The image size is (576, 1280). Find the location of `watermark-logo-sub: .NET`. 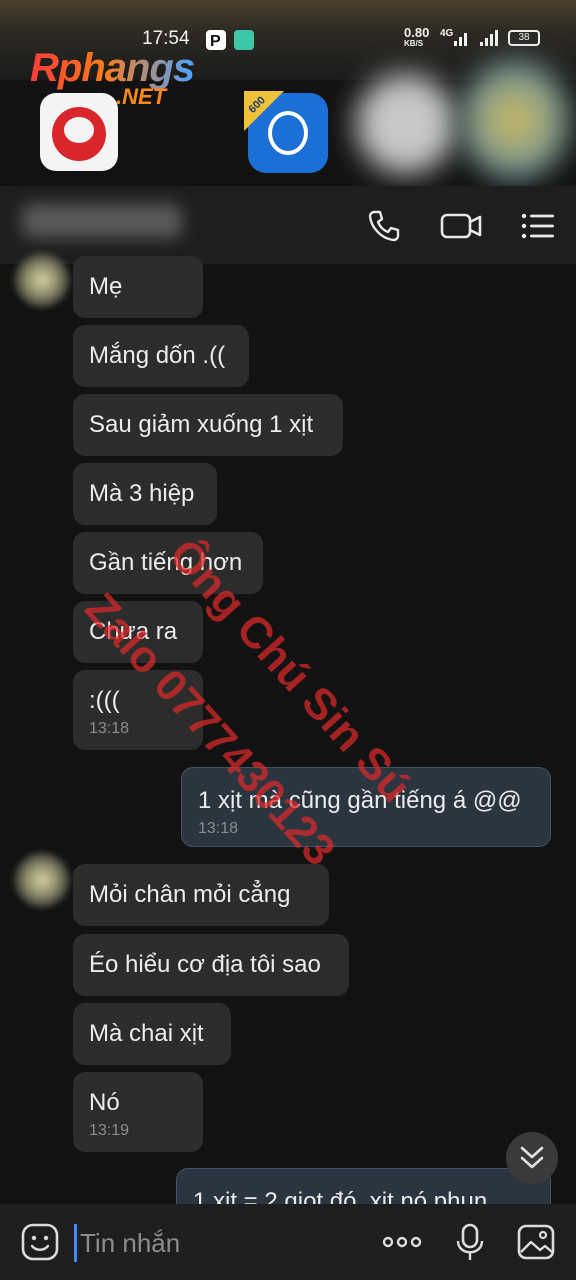

watermark-logo-sub: .NET is located at coordinates (141, 96).